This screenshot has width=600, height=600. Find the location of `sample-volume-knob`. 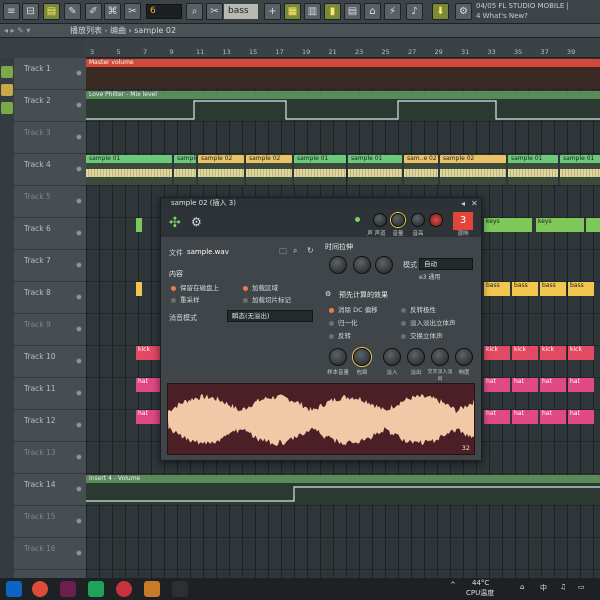

sample-volume-knob is located at coordinates (338, 357).